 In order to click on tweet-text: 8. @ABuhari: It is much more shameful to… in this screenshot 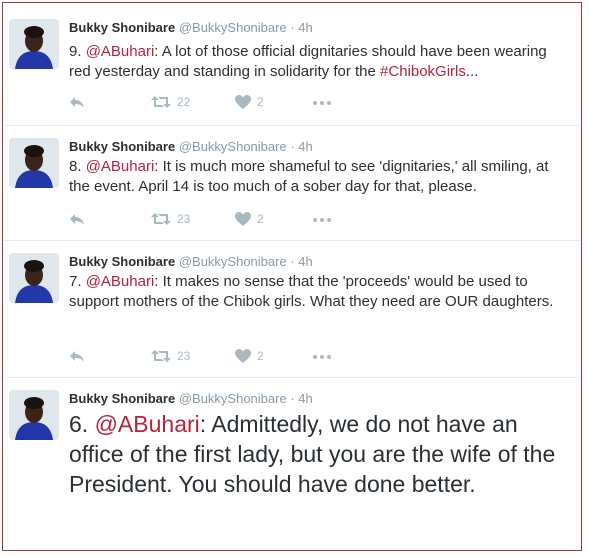, I will do `click(319, 177)`.